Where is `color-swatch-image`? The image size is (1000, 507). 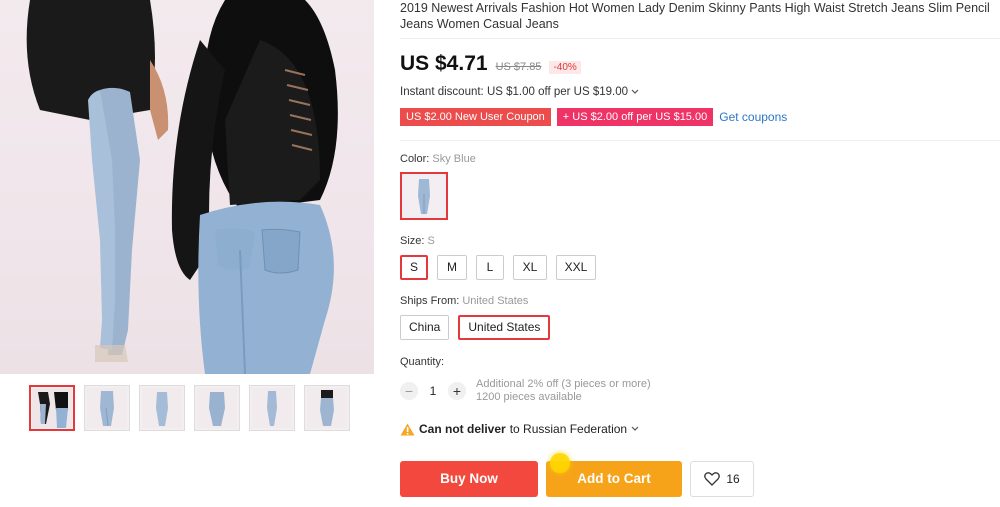 color-swatch-image is located at coordinates (424, 196).